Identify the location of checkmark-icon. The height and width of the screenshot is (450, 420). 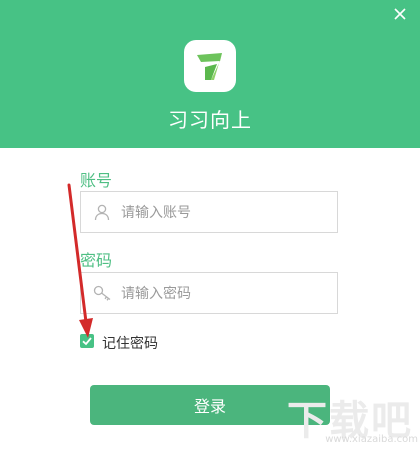
(87, 341).